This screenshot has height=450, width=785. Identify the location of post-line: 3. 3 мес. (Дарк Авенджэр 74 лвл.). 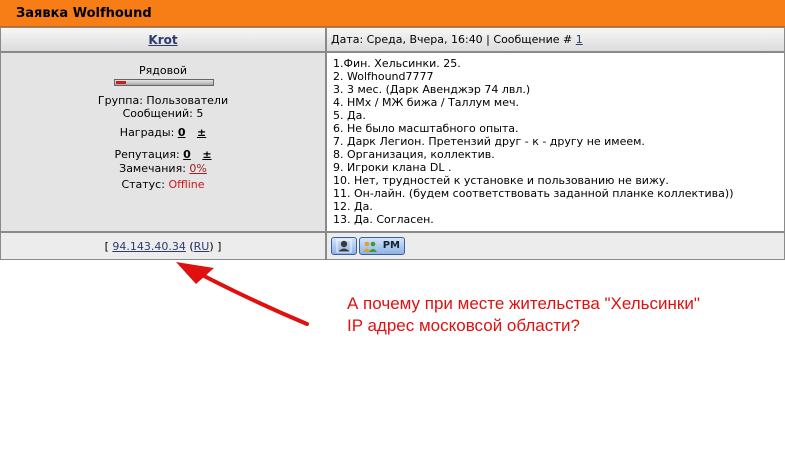
(432, 89).